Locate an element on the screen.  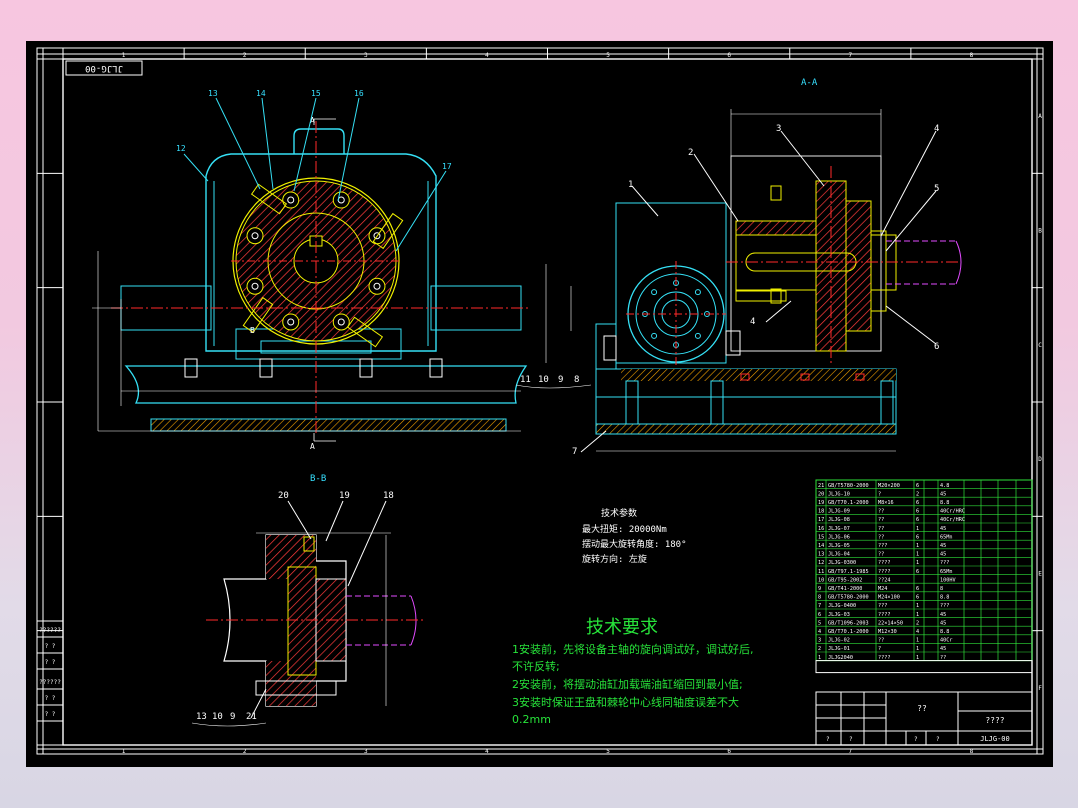
bom-cell: JLJG-10 is located at coordinates (839, 494).